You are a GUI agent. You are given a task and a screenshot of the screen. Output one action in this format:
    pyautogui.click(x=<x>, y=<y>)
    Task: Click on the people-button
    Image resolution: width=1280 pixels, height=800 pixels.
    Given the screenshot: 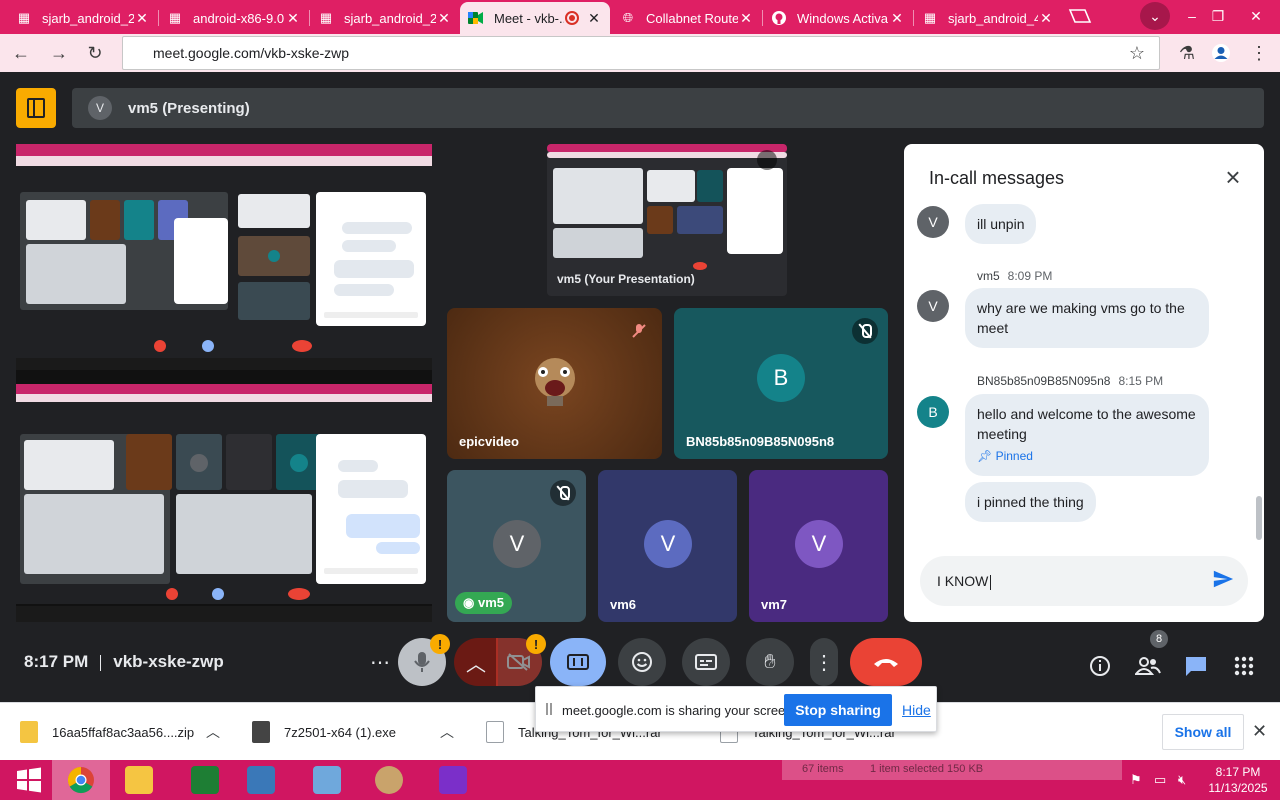 What is the action you would take?
    pyautogui.click(x=1148, y=666)
    